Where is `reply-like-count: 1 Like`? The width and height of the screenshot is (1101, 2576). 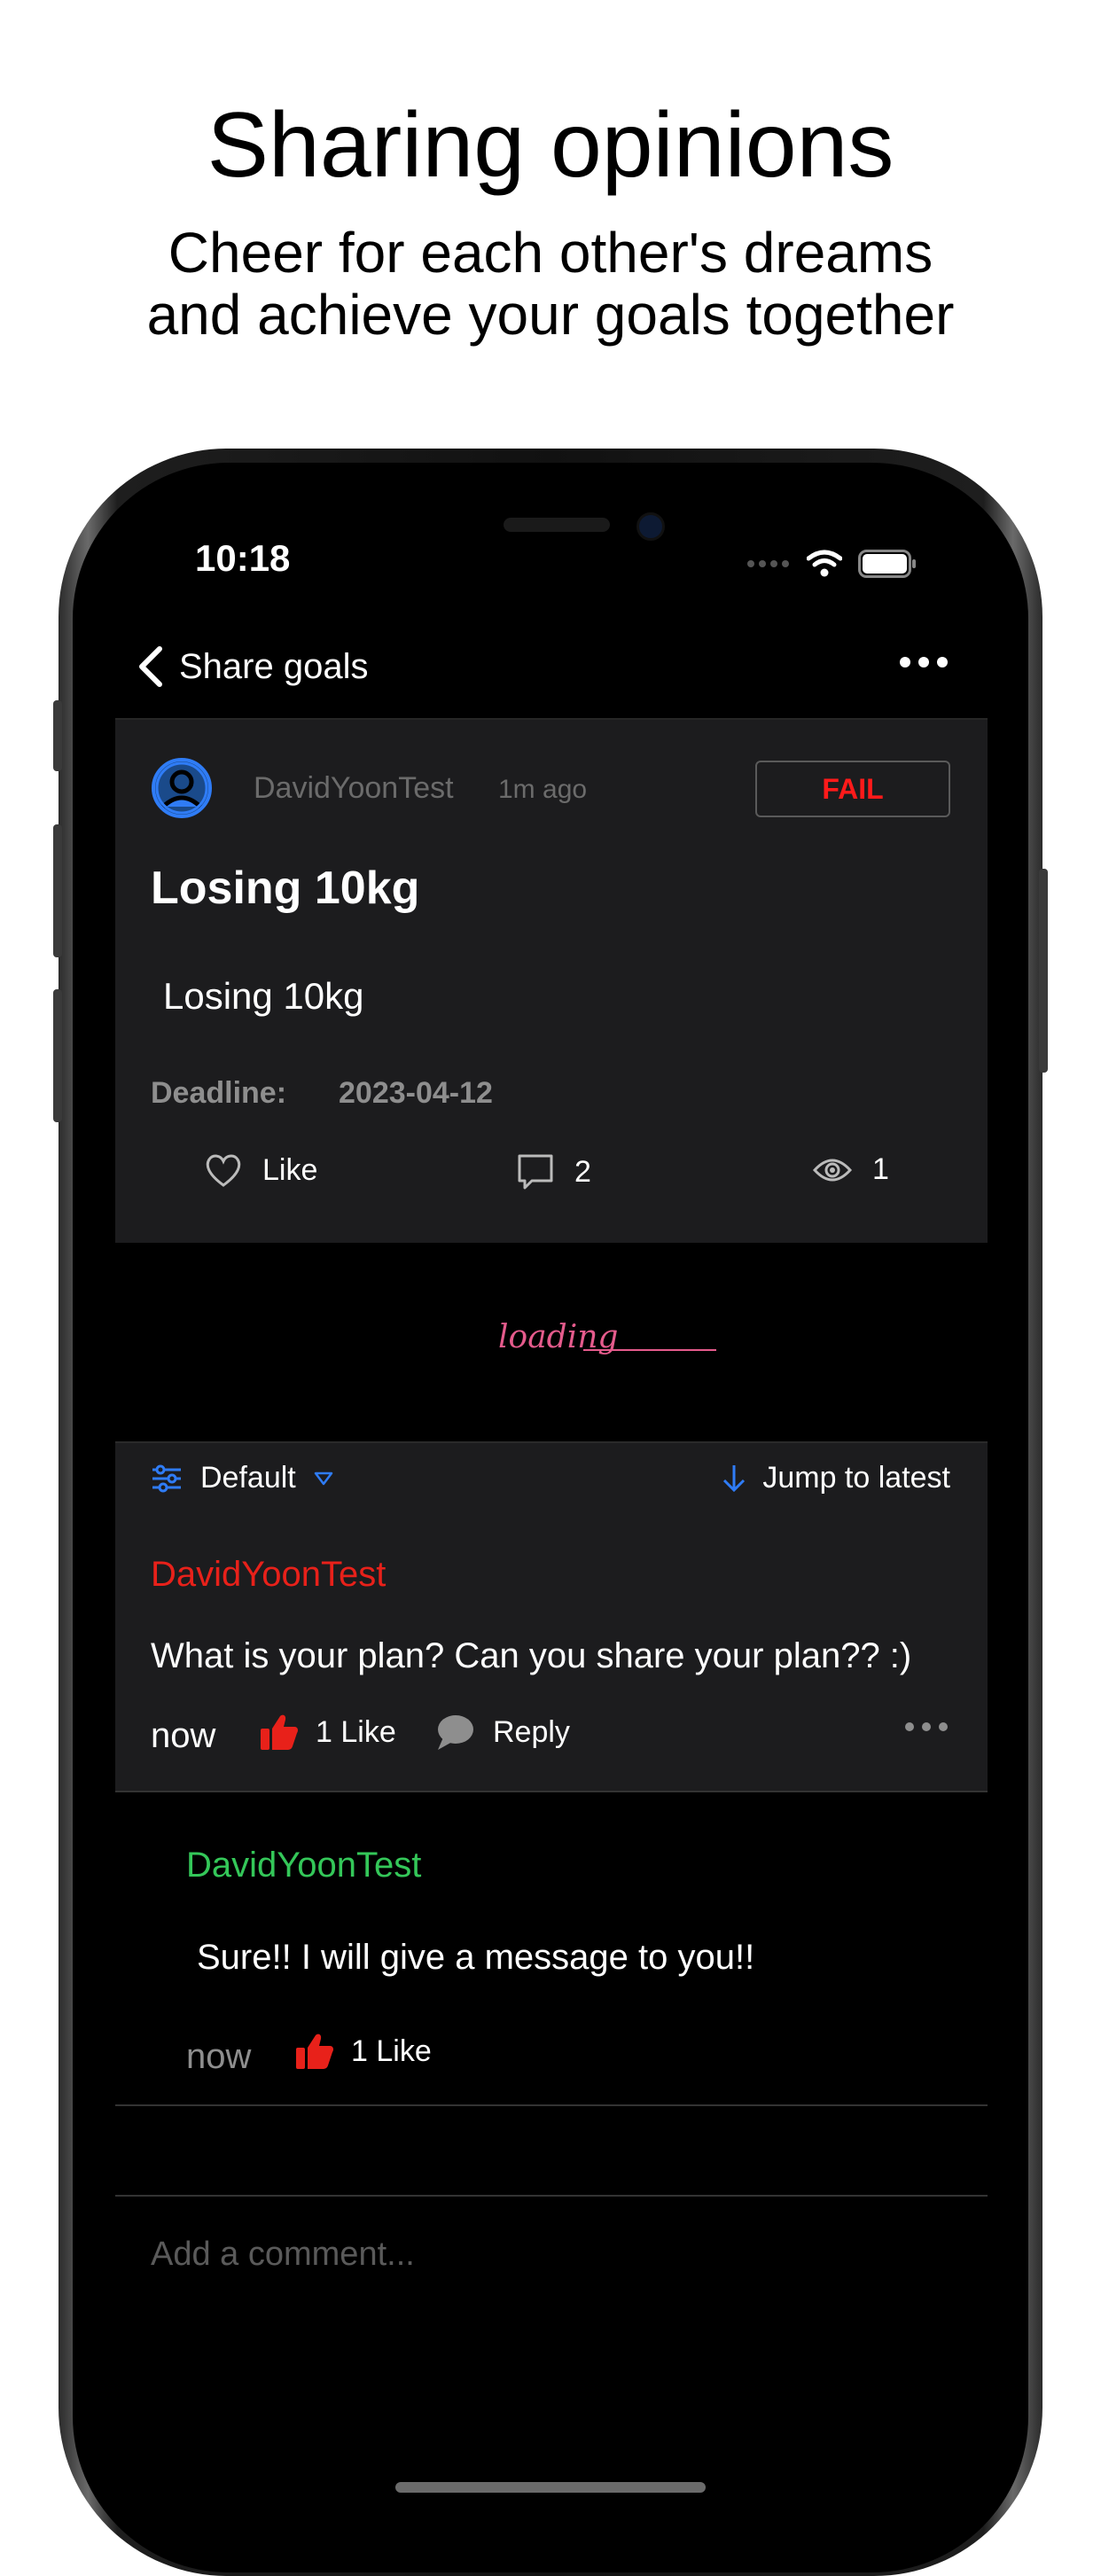 reply-like-count: 1 Like is located at coordinates (391, 2050).